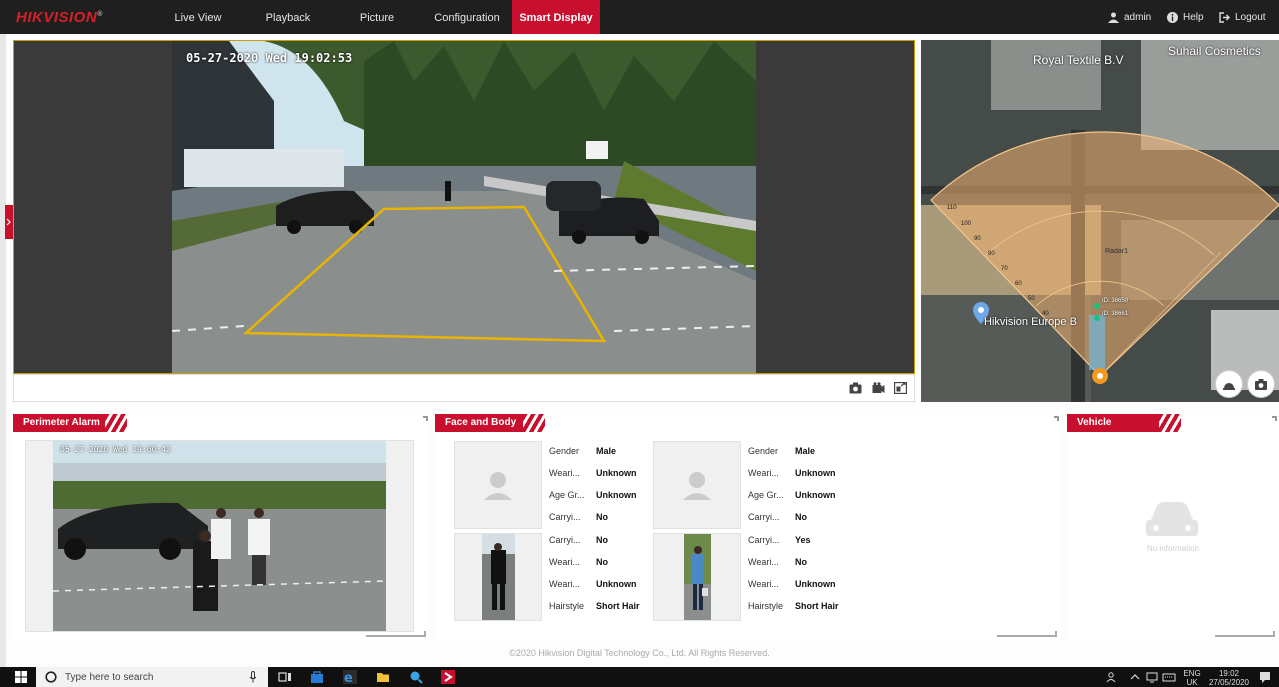 Image resolution: width=1279 pixels, height=687 pixels. What do you see at coordinates (9, 222) in the screenshot?
I see `sidebar-expand-handle` at bounding box center [9, 222].